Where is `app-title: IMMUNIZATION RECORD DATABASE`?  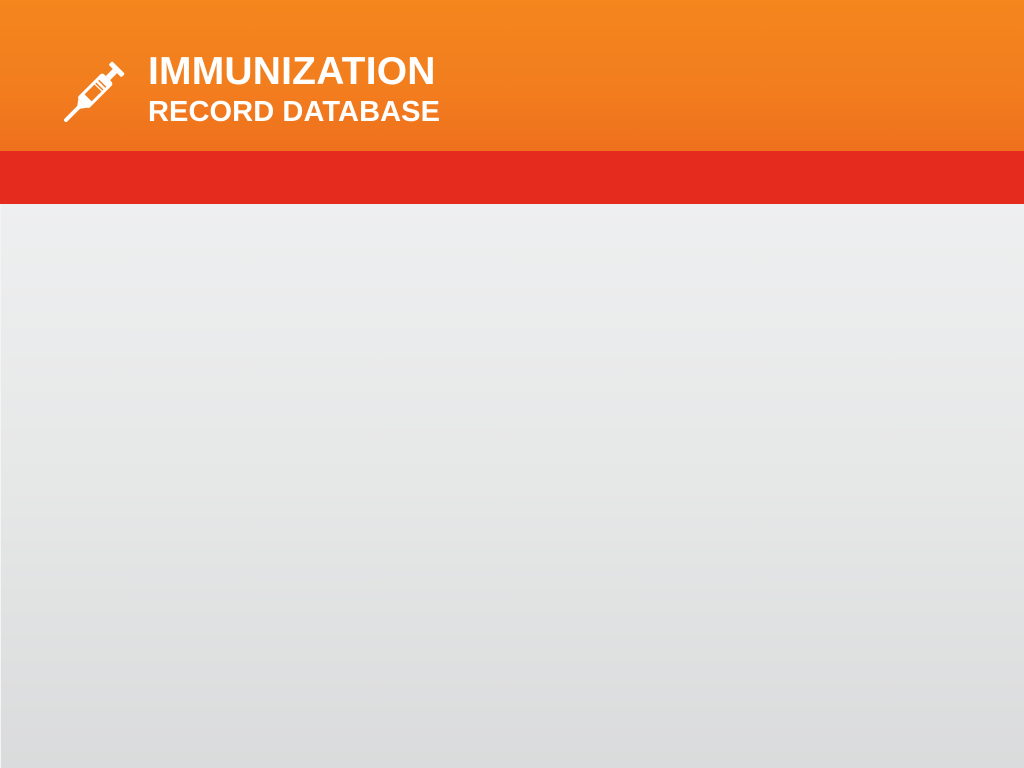
app-title: IMMUNIZATION RECORD DATABASE is located at coordinates (294, 89).